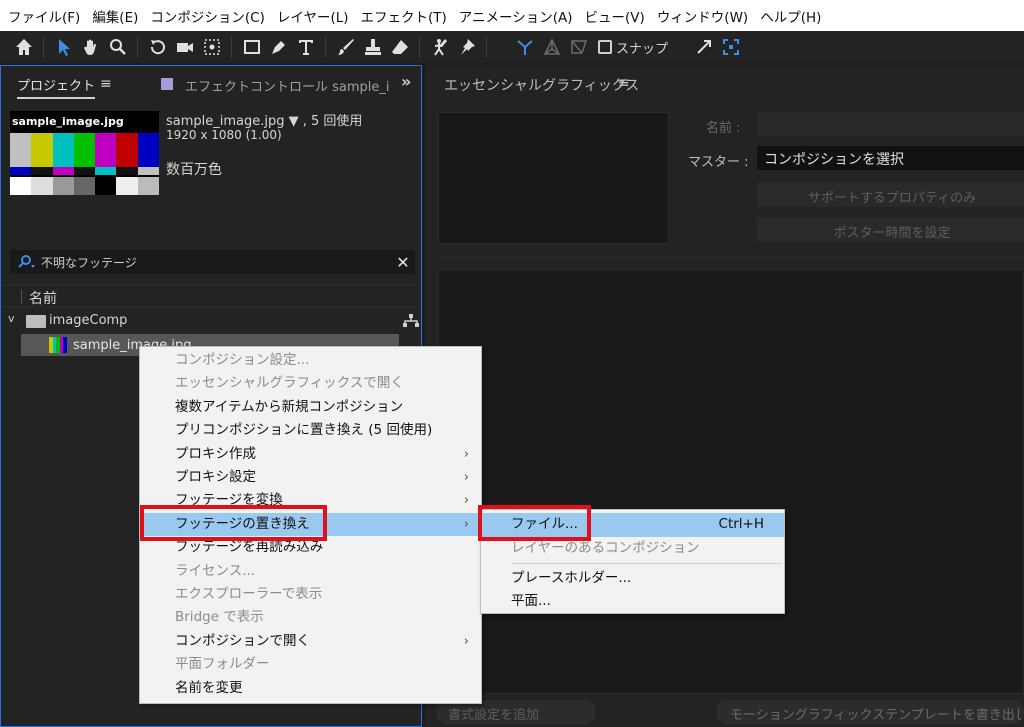 This screenshot has height=727, width=1024. I want to click on menu-animation: アニメーション(A), so click(516, 16).